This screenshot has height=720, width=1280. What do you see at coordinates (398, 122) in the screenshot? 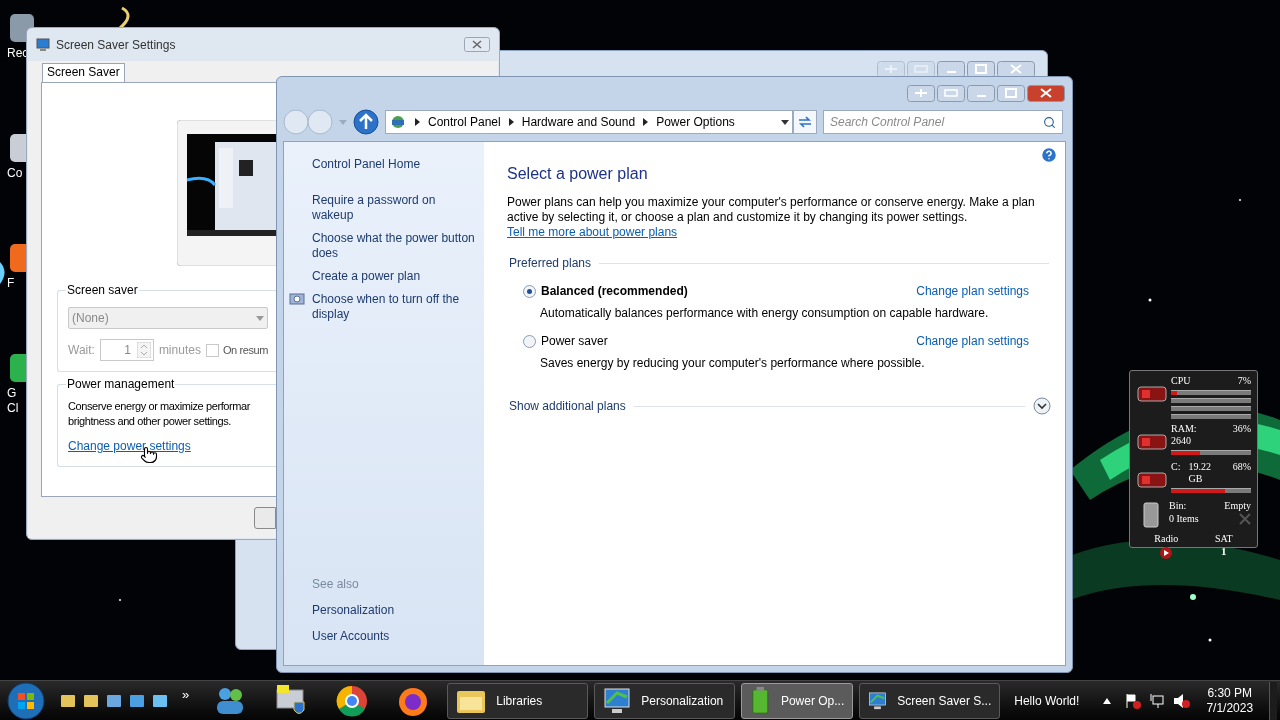
I see `control-panel-icon` at bounding box center [398, 122].